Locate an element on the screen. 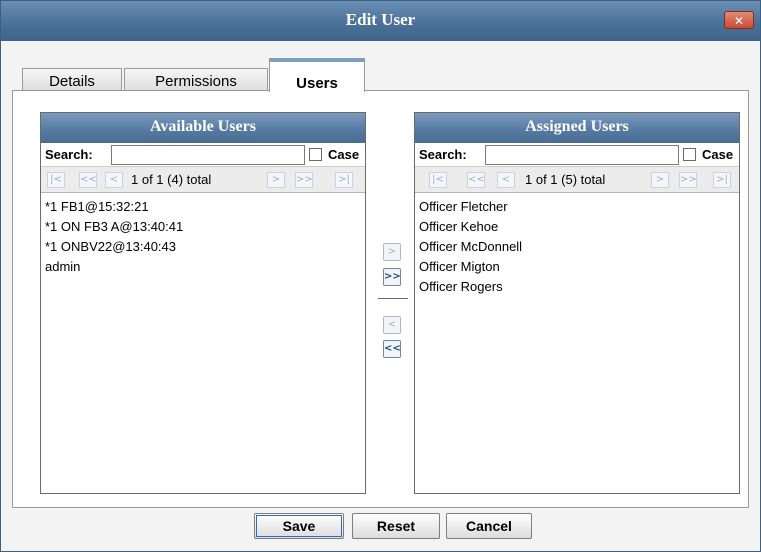 Image resolution: width=761 pixels, height=552 pixels. available-search-row: Search: Case is located at coordinates (203, 155).